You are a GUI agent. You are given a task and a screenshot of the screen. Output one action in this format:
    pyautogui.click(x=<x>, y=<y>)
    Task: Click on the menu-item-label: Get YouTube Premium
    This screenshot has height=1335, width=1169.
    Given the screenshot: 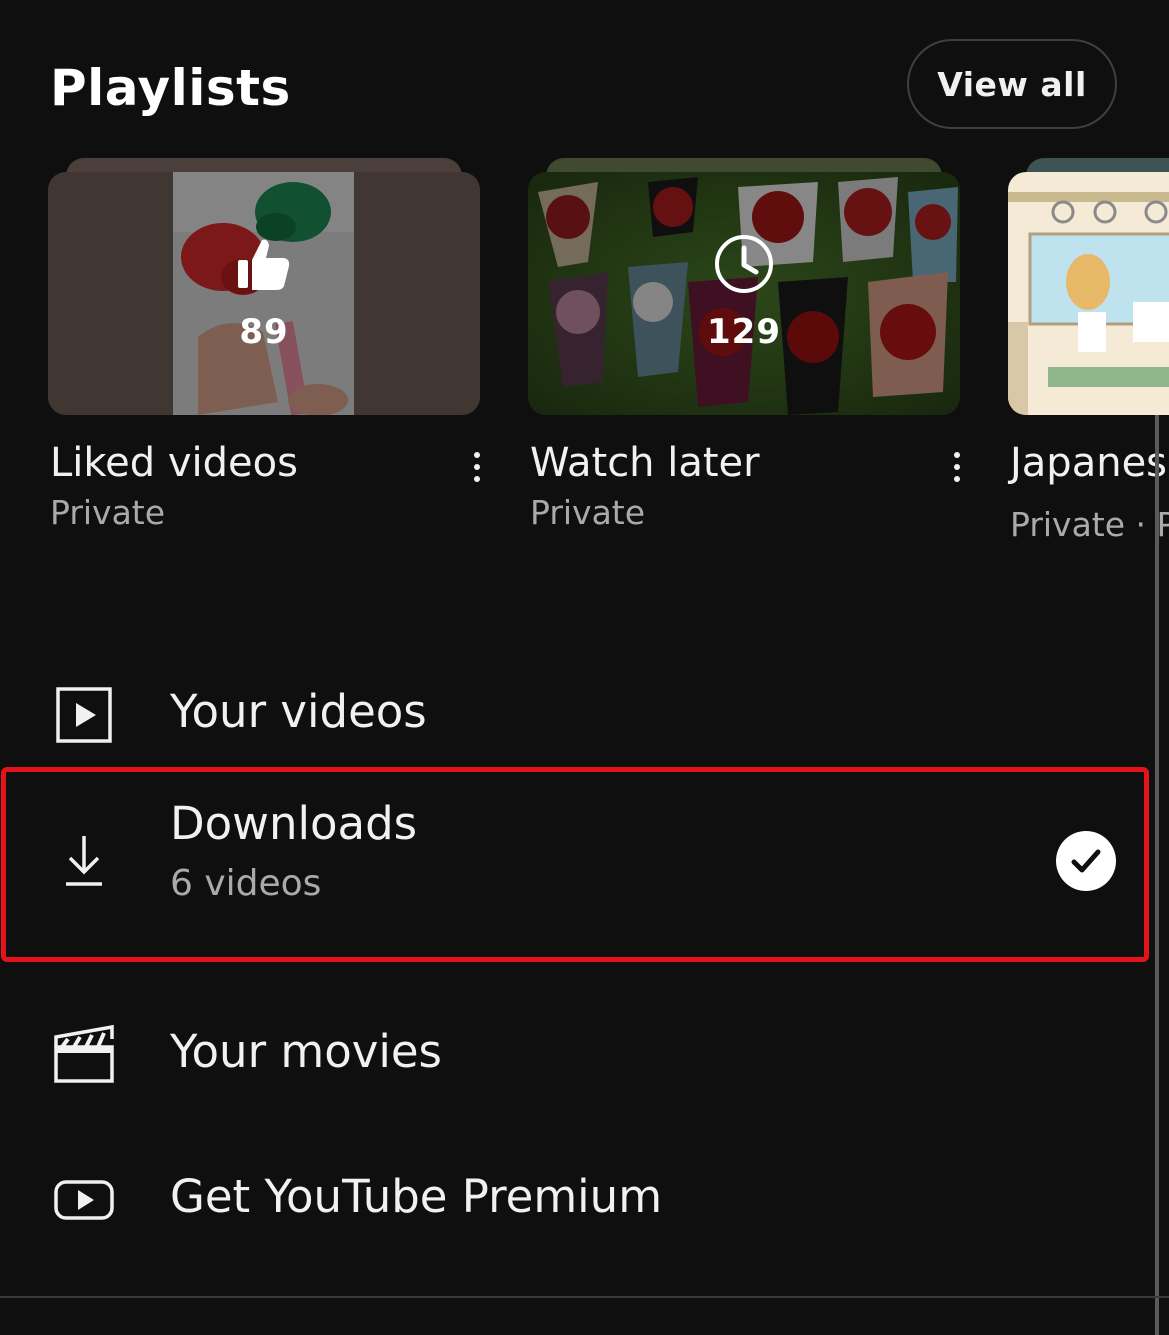 What is the action you would take?
    pyautogui.click(x=416, y=1196)
    